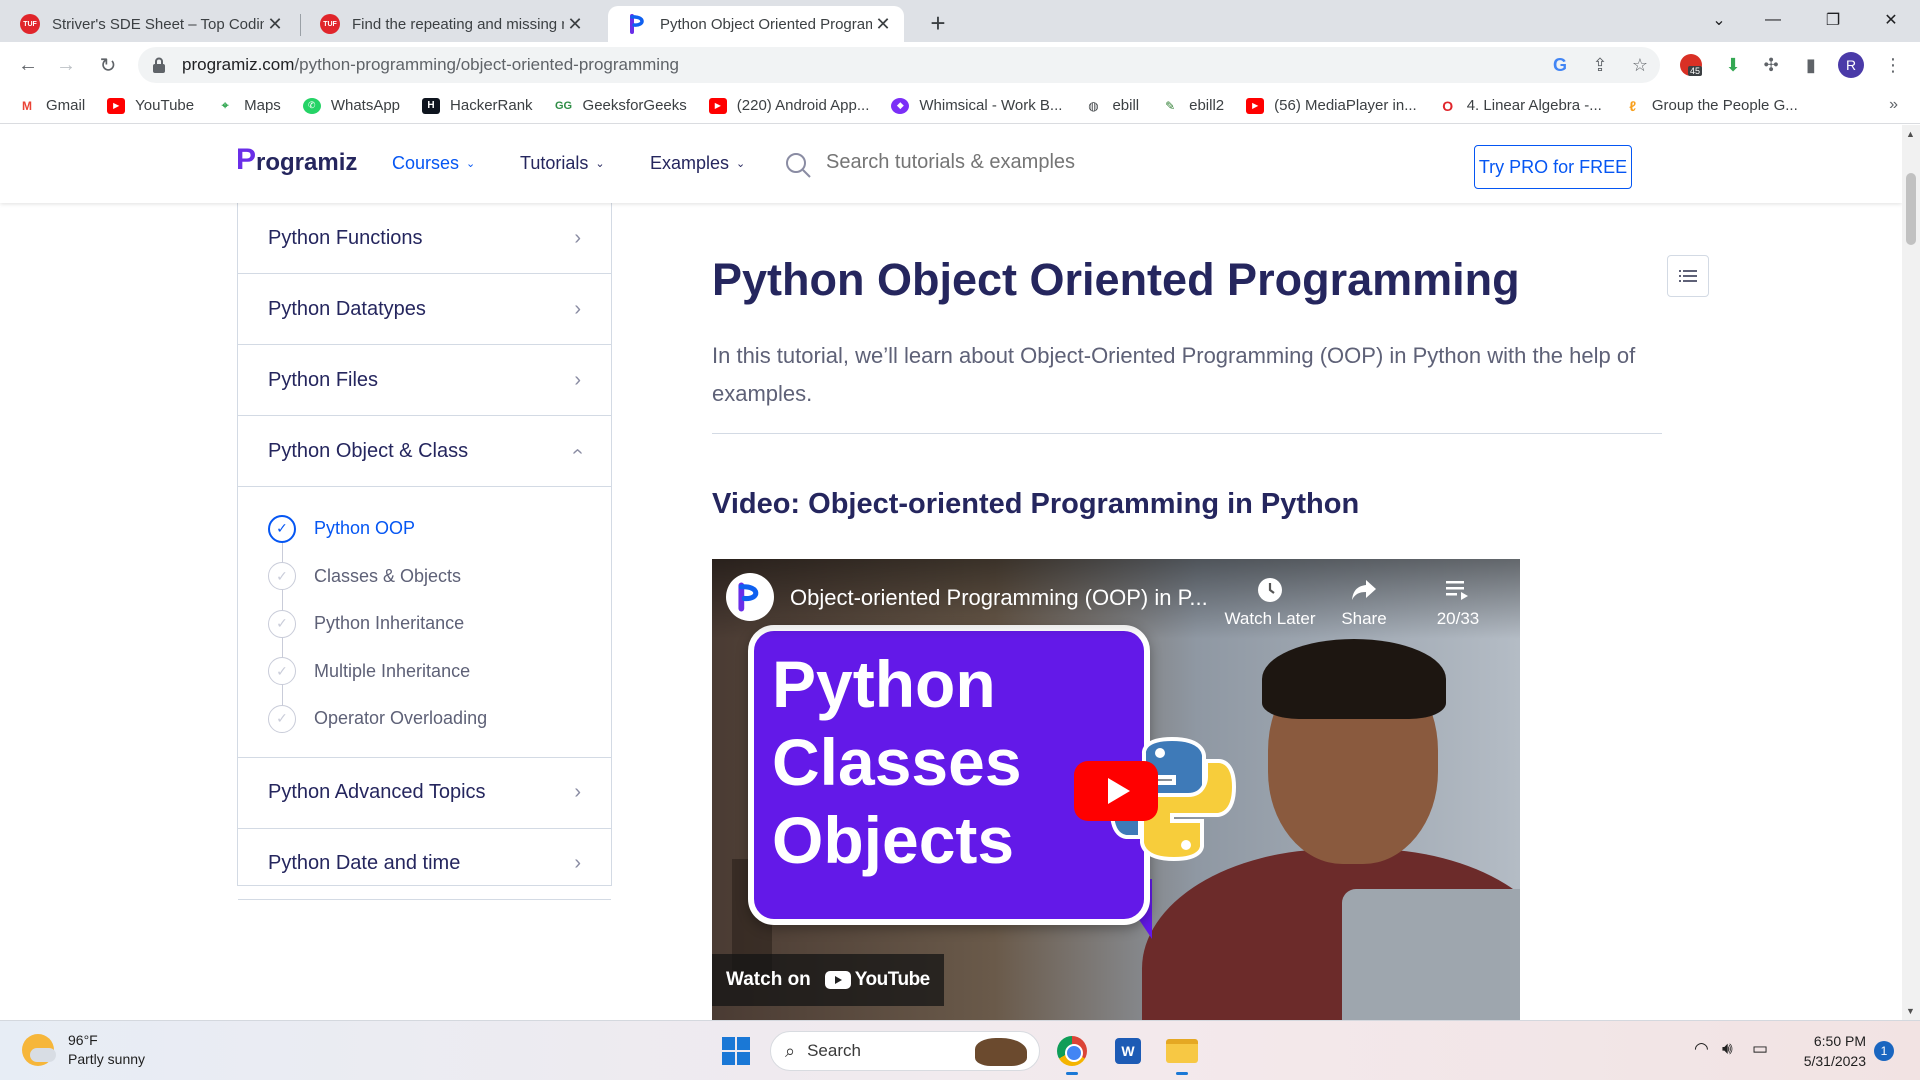 This screenshot has height=1080, width=1920. Describe the element at coordinates (424, 380) in the screenshot. I see `sidebar-item-python-files: Python Files ›` at that location.